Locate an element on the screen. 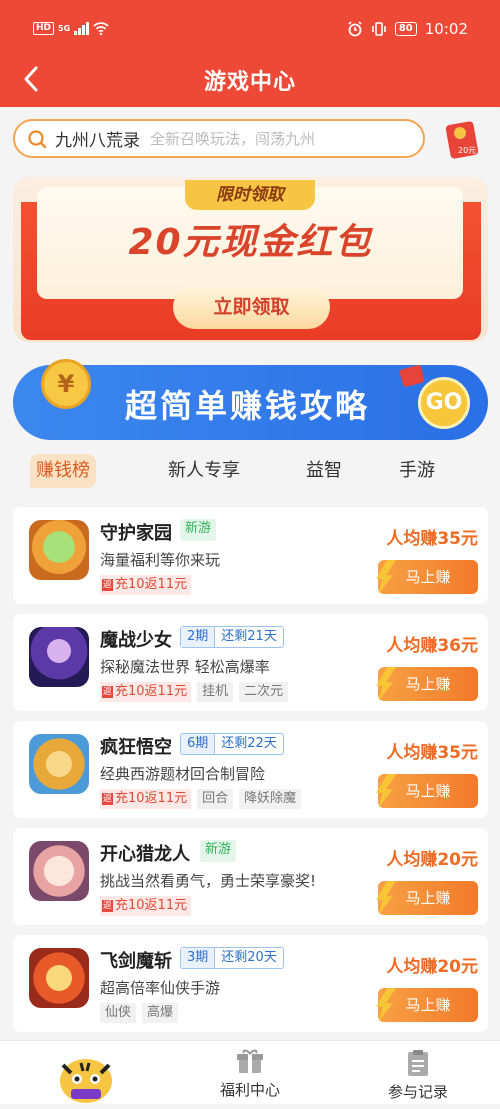 The image size is (500, 1109). clipboard-icon is located at coordinates (418, 1063).